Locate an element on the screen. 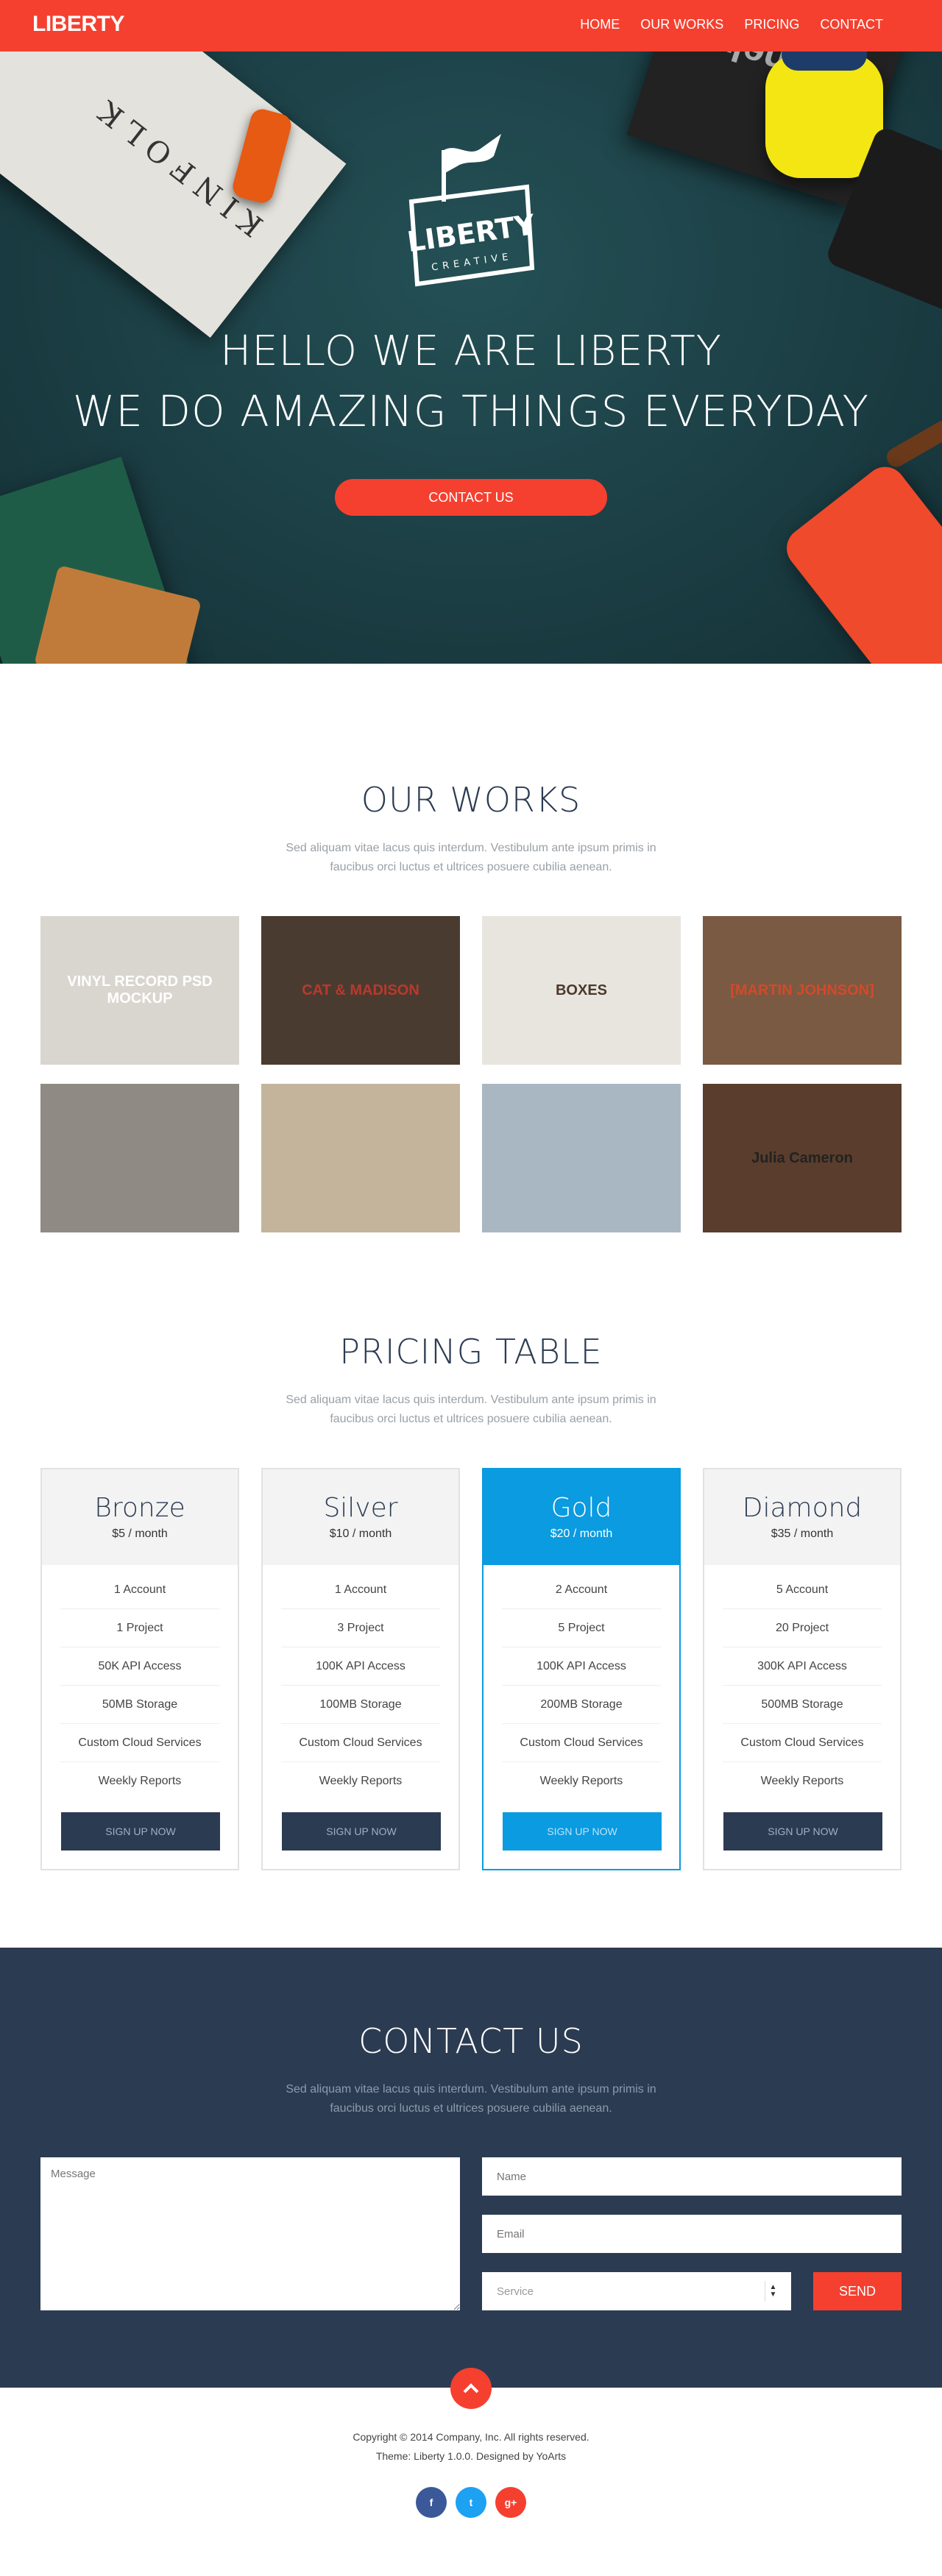 This screenshot has height=2576, width=942. service-select: Service ▲ ▼ is located at coordinates (636, 2291).